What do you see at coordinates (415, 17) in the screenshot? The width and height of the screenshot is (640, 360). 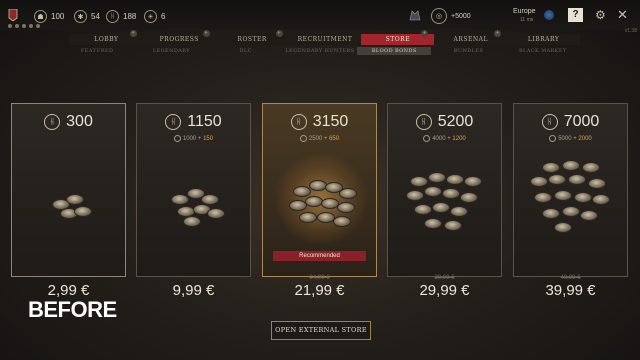 I see `wolf-emblem-icon` at bounding box center [415, 17].